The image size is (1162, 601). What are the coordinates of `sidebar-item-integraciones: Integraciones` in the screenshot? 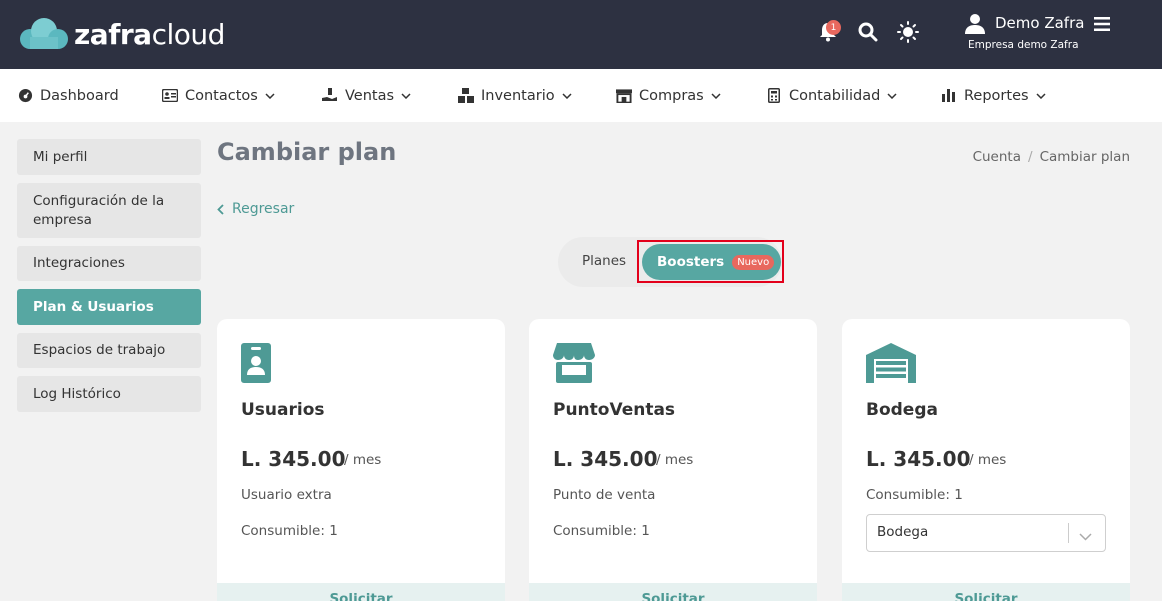 It's located at (109, 263).